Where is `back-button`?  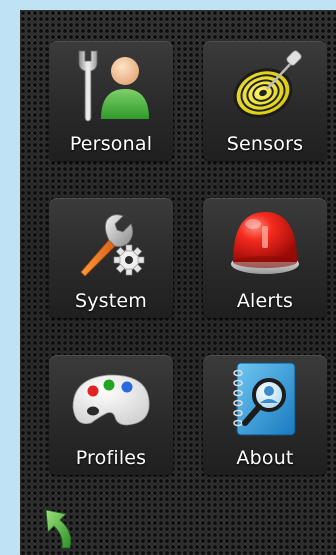
back-button is located at coordinates (60, 528).